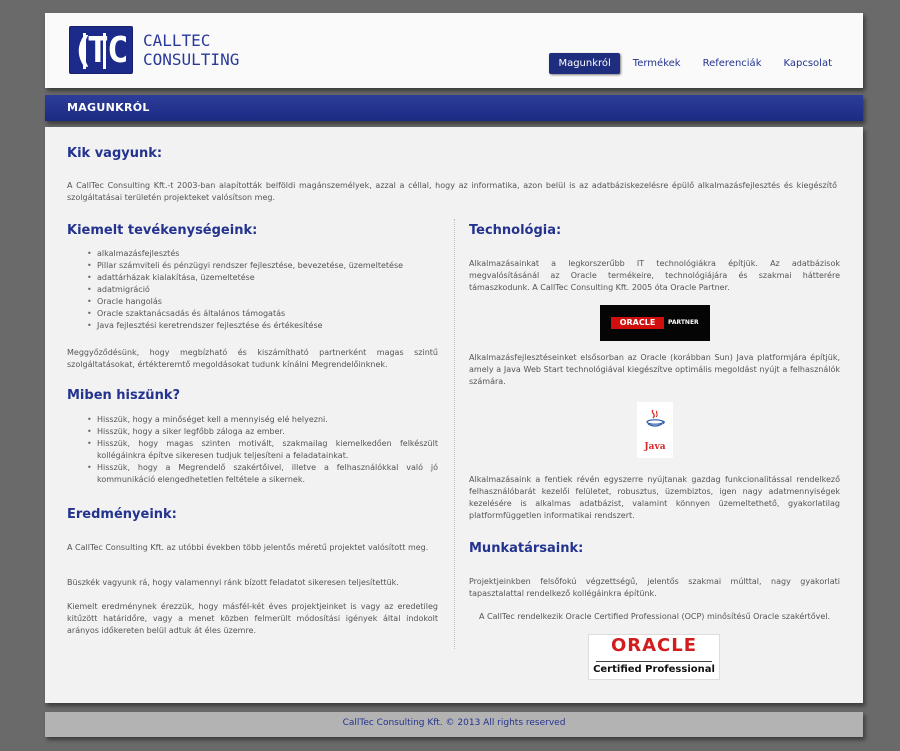 The height and width of the screenshot is (751, 900). I want to click on oracle-certified-professional-logo: ORACLE Certified Professional, so click(654, 657).